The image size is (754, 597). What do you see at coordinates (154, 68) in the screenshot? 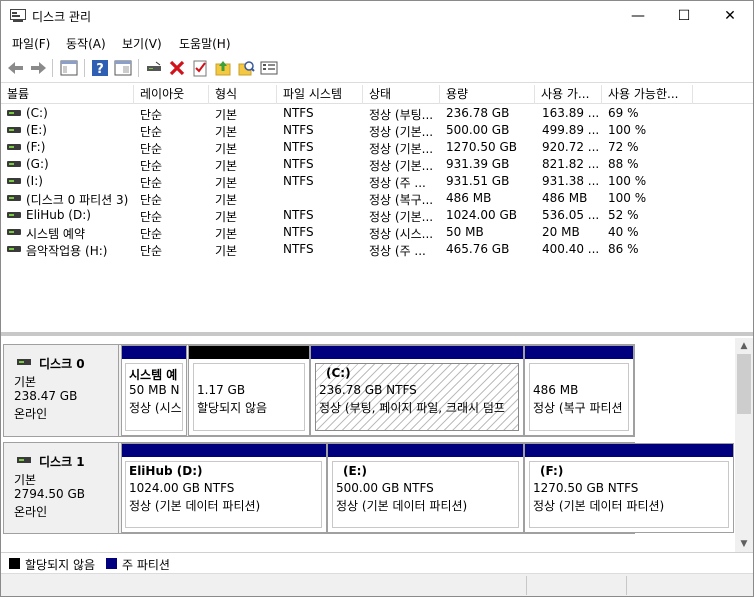
I see `connect-icon` at bounding box center [154, 68].